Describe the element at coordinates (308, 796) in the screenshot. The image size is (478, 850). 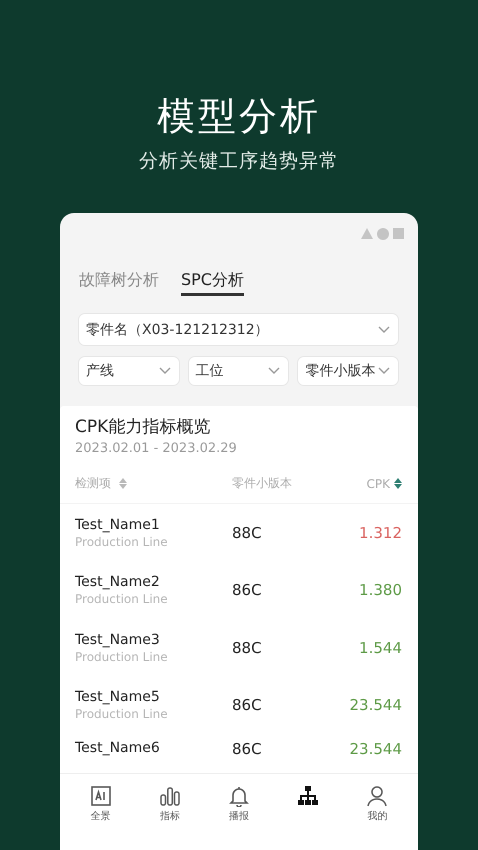
I see `network-icon` at that location.